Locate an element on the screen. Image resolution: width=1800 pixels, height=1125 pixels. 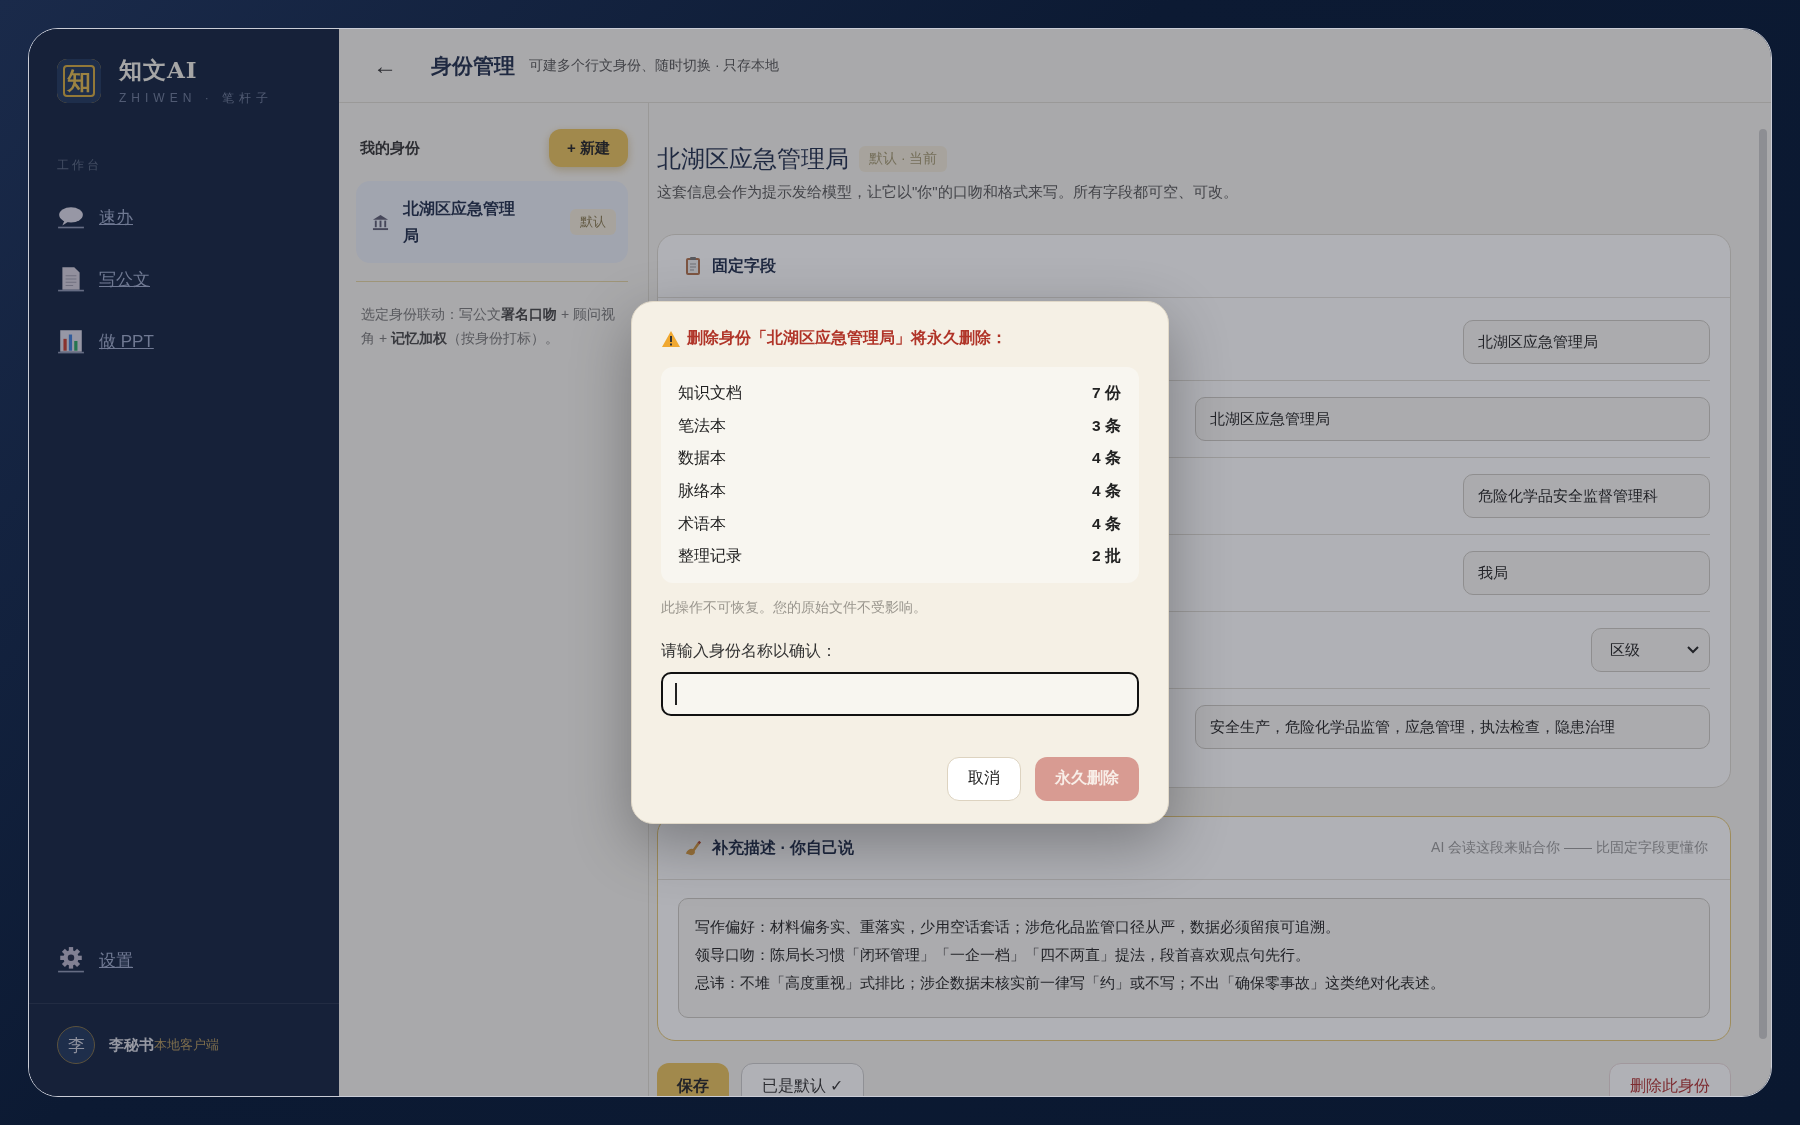
warning-note: 此操作不可恢复。您的原始文件不受影响。 is located at coordinates (794, 607).